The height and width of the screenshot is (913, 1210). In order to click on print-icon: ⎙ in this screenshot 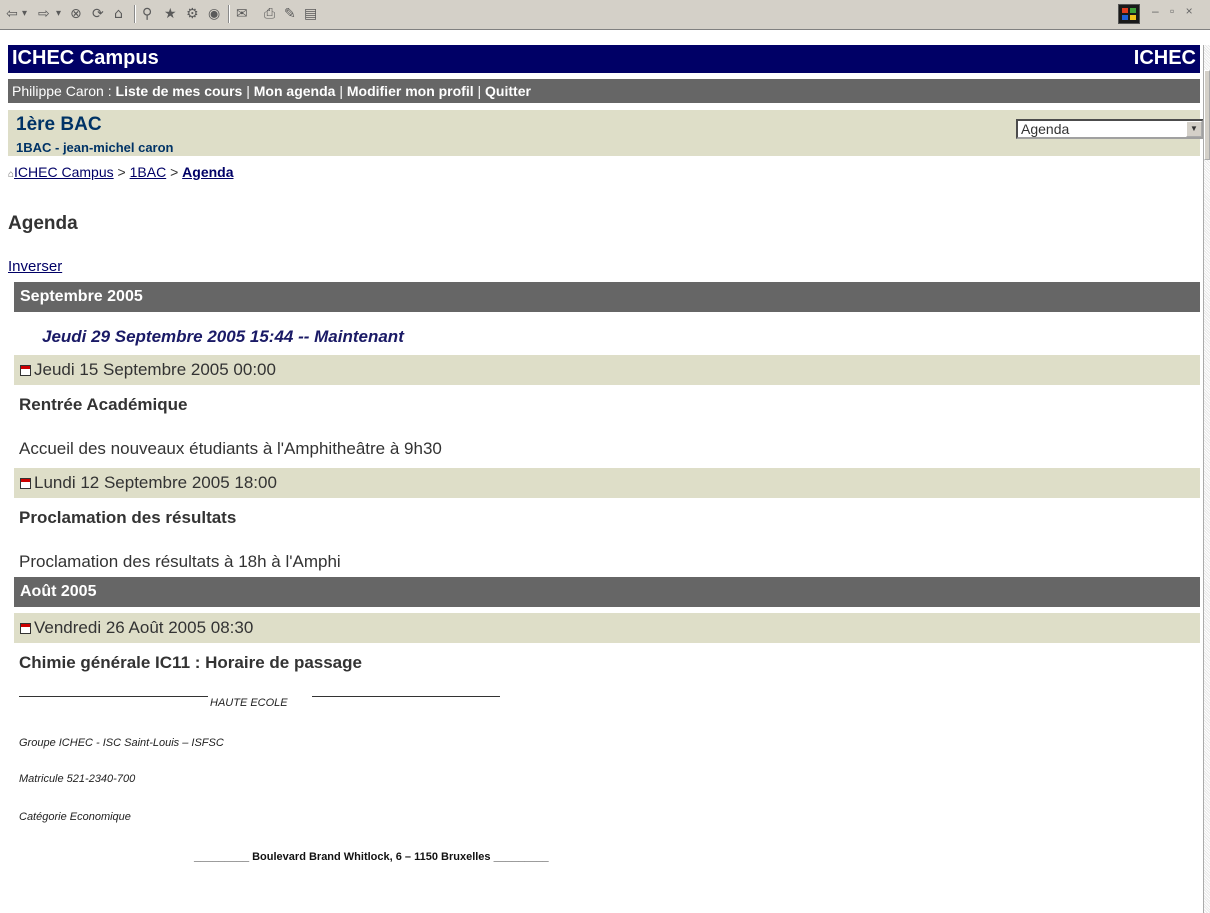, I will do `click(269, 14)`.